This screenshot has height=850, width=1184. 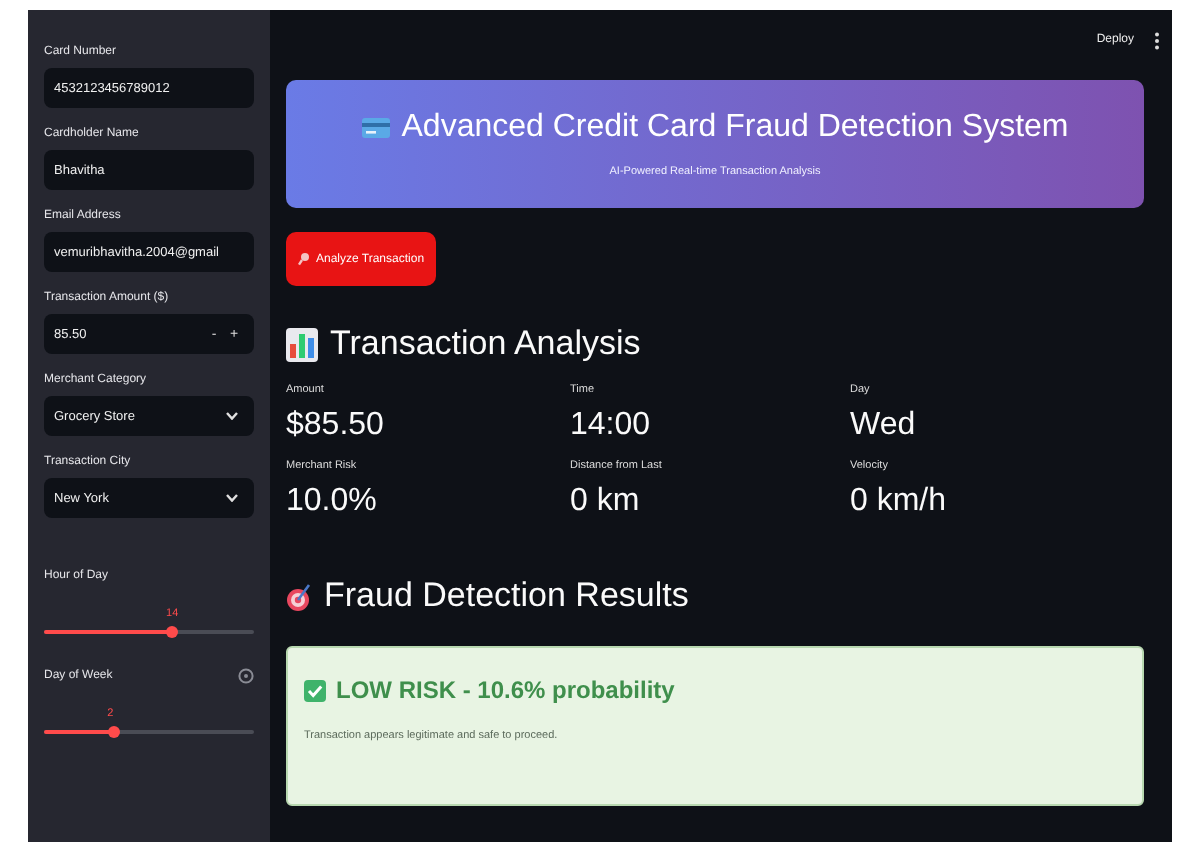 I want to click on section-heading: Transaction Analysis, so click(x=485, y=344).